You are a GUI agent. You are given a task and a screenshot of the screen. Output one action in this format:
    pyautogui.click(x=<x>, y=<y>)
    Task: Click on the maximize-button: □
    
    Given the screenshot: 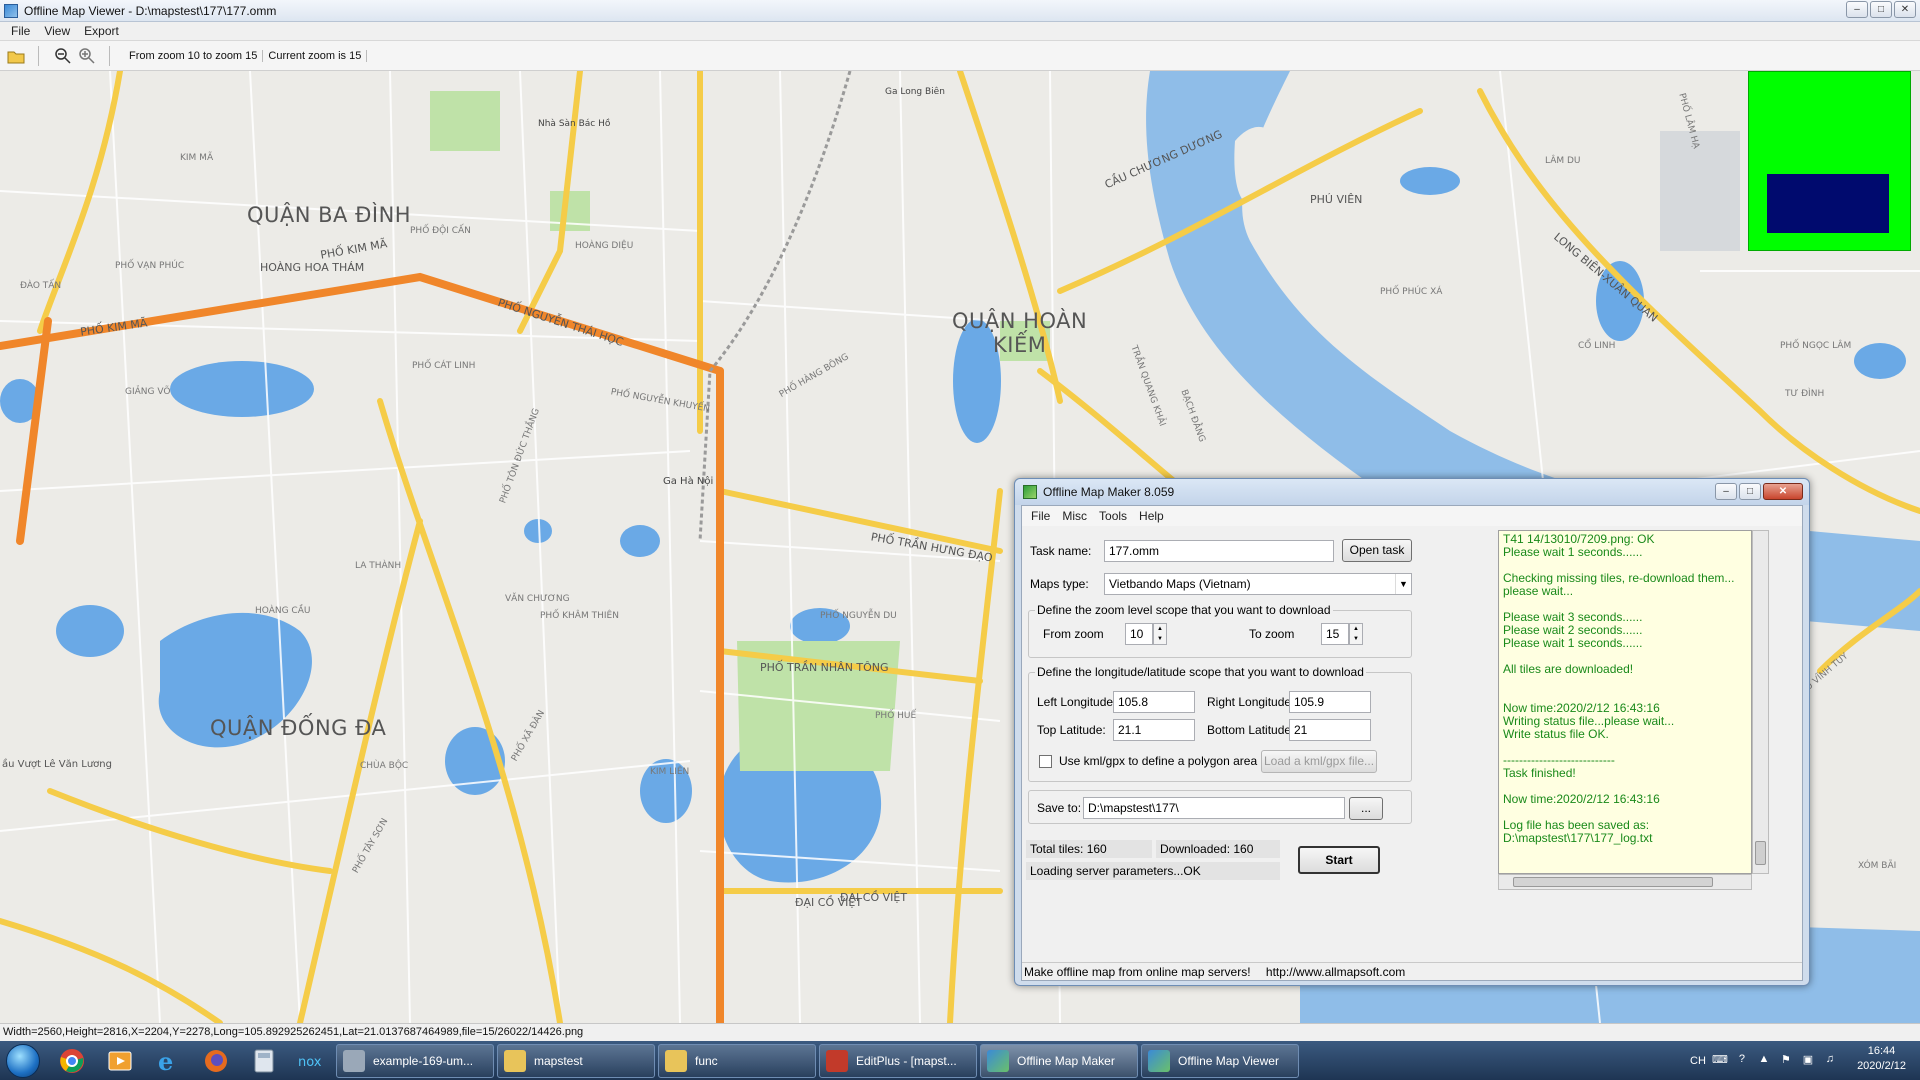 What is the action you would take?
    pyautogui.click(x=1881, y=9)
    